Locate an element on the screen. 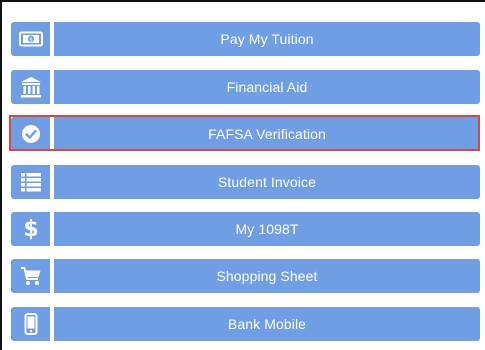 The height and width of the screenshot is (350, 485). menu-item-label: Bank Mobile is located at coordinates (267, 324).